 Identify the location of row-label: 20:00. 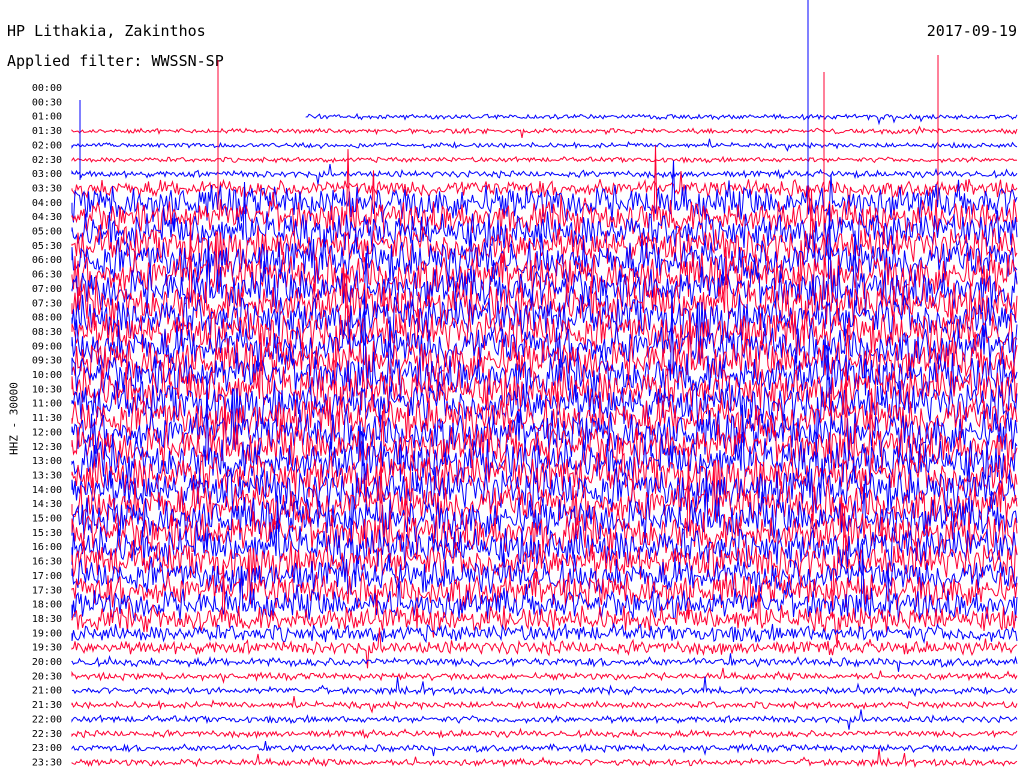
(47, 662).